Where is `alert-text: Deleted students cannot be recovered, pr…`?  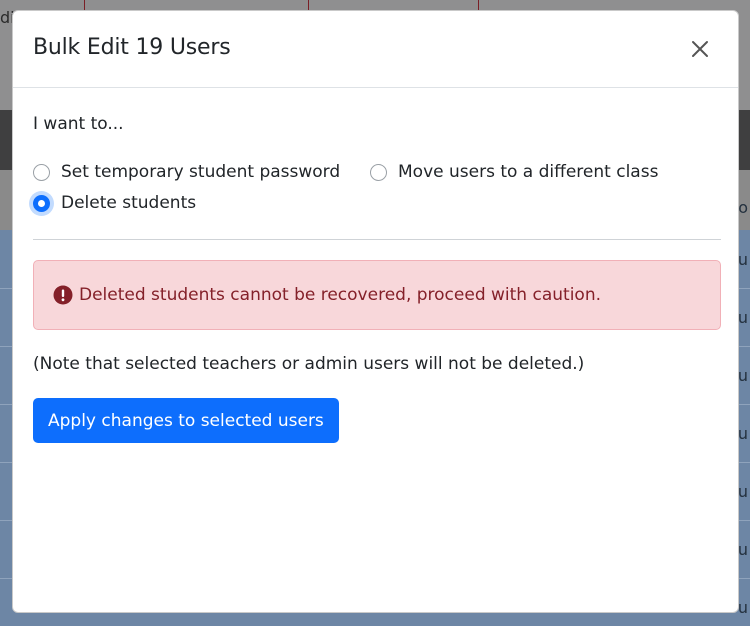 alert-text: Deleted students cannot be recovered, pr… is located at coordinates (340, 295).